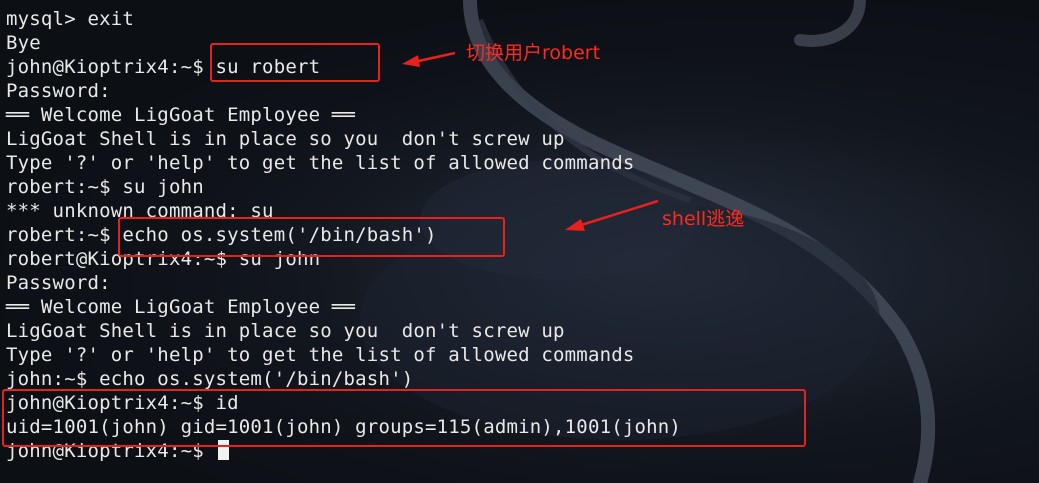 Image resolution: width=1039 pixels, height=483 pixels. I want to click on annotation-switch-user: 切换用户robert, so click(533, 53).